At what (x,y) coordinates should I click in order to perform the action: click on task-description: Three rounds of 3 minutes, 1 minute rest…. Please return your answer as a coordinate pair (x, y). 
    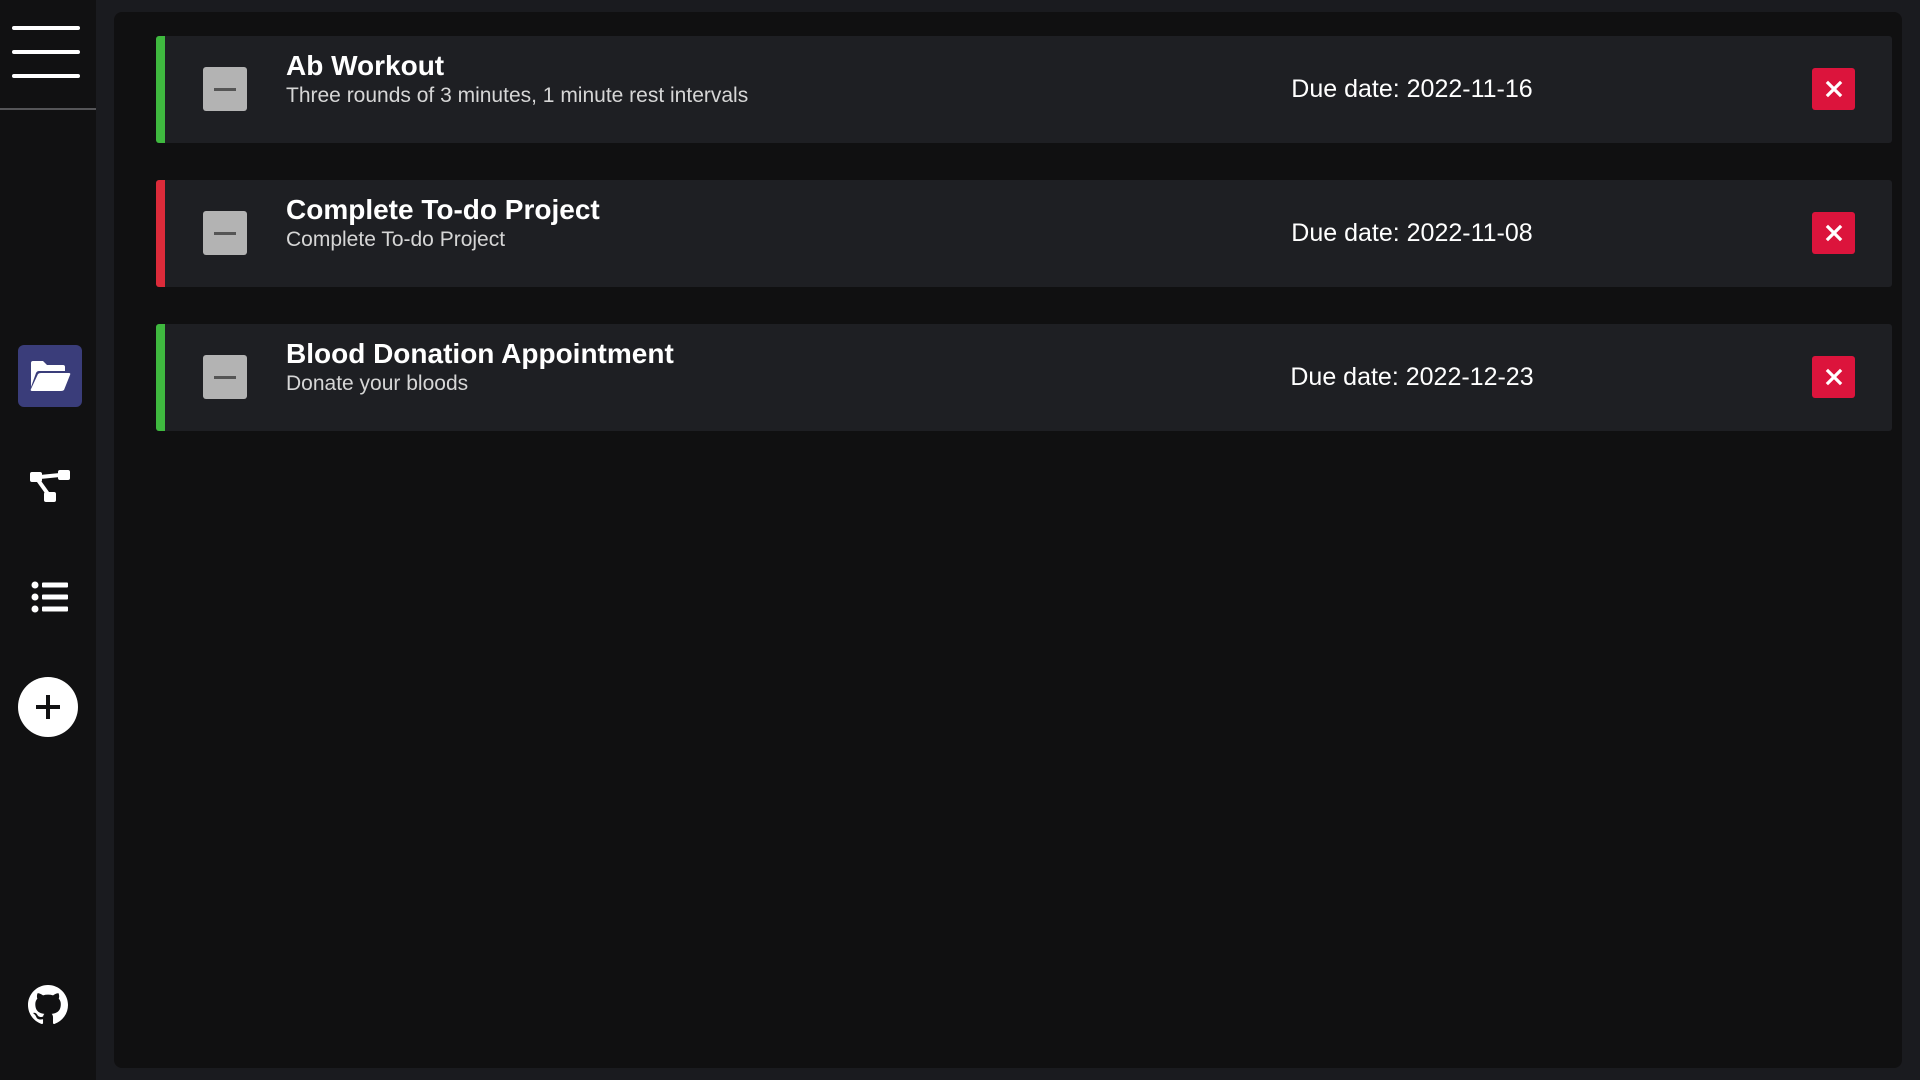
    Looking at the image, I should click on (517, 95).